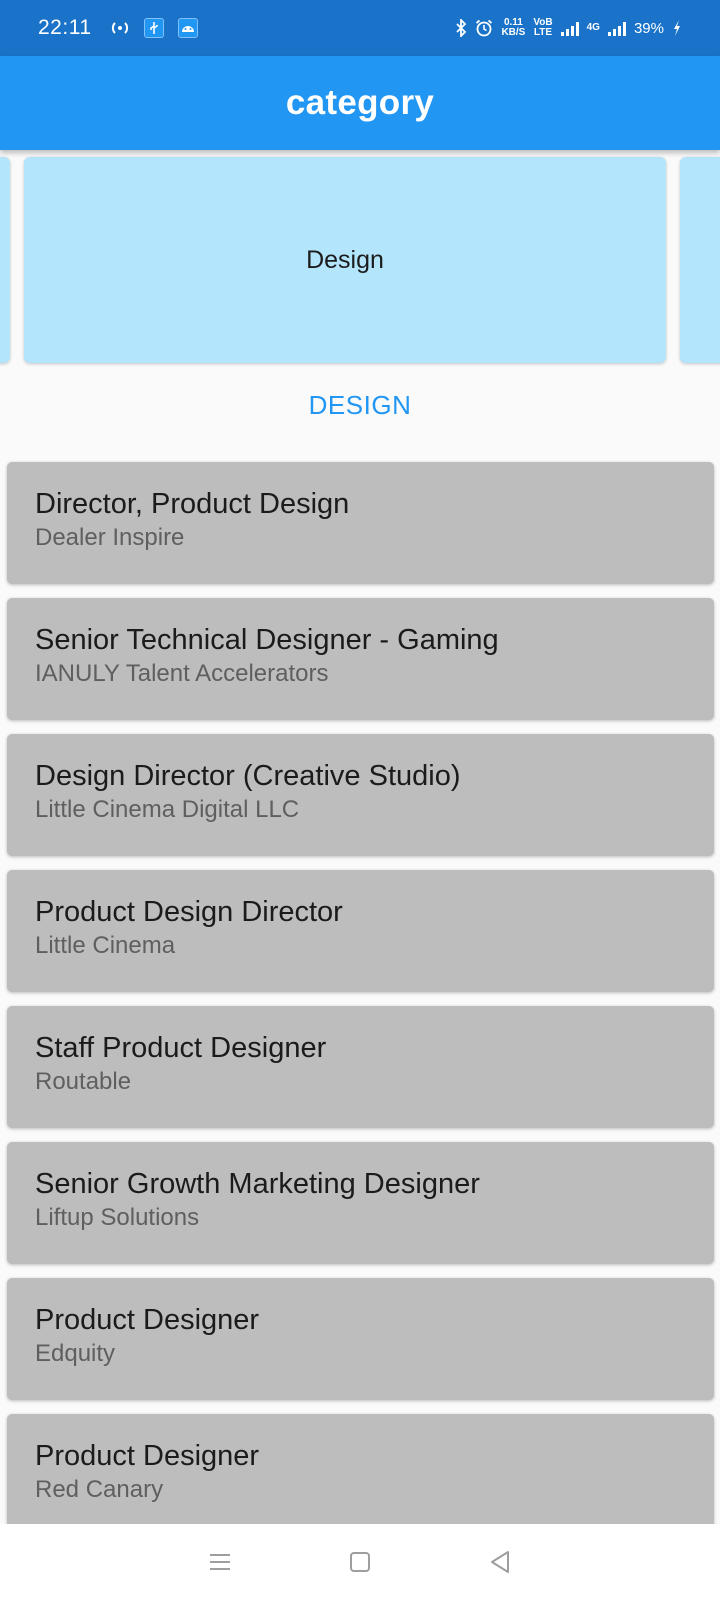 This screenshot has height=1600, width=720. I want to click on job-title: Senior Growth Marketing Designer, so click(257, 1184).